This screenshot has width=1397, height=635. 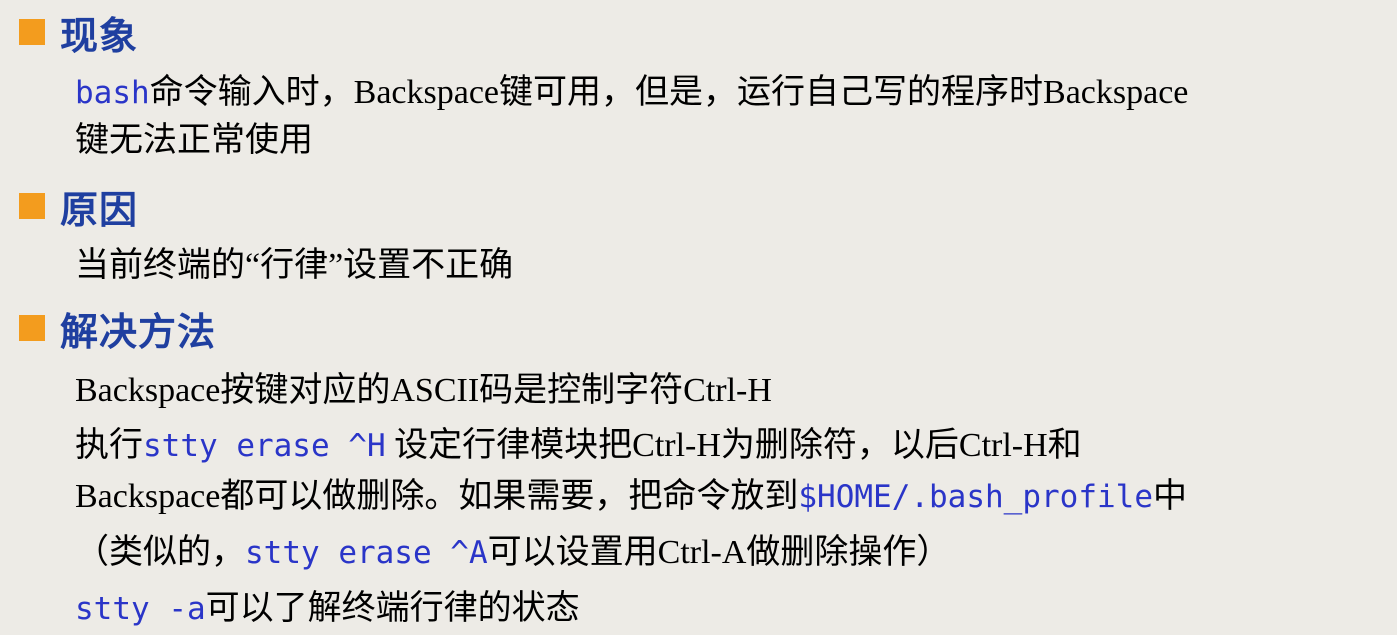 I want to click on body-line: Backspace按键对应的ASCII码是控制字符Ctrl-H, so click(x=423, y=391).